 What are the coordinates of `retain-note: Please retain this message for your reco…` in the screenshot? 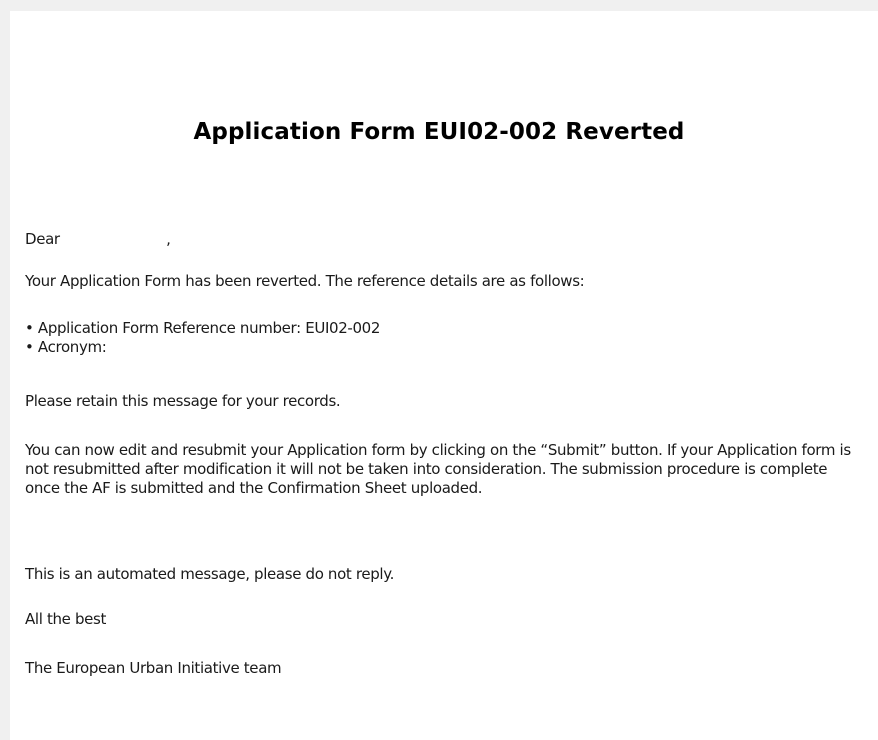 It's located at (183, 401).